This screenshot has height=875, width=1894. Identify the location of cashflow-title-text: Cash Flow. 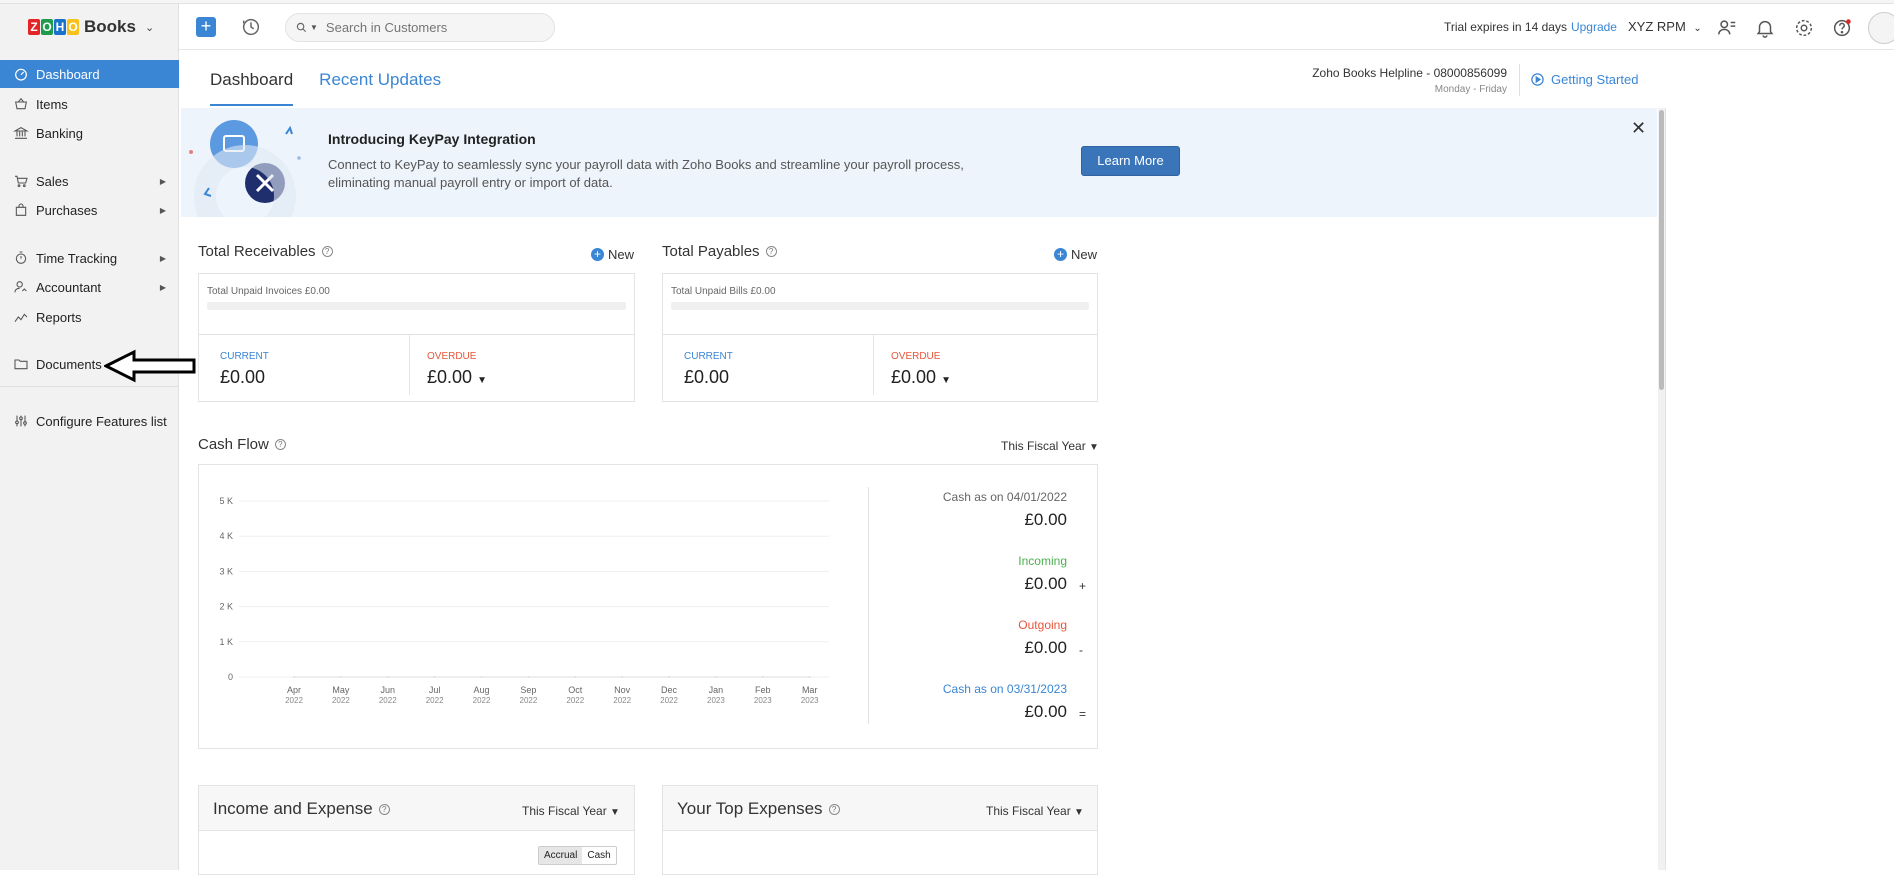
(233, 444).